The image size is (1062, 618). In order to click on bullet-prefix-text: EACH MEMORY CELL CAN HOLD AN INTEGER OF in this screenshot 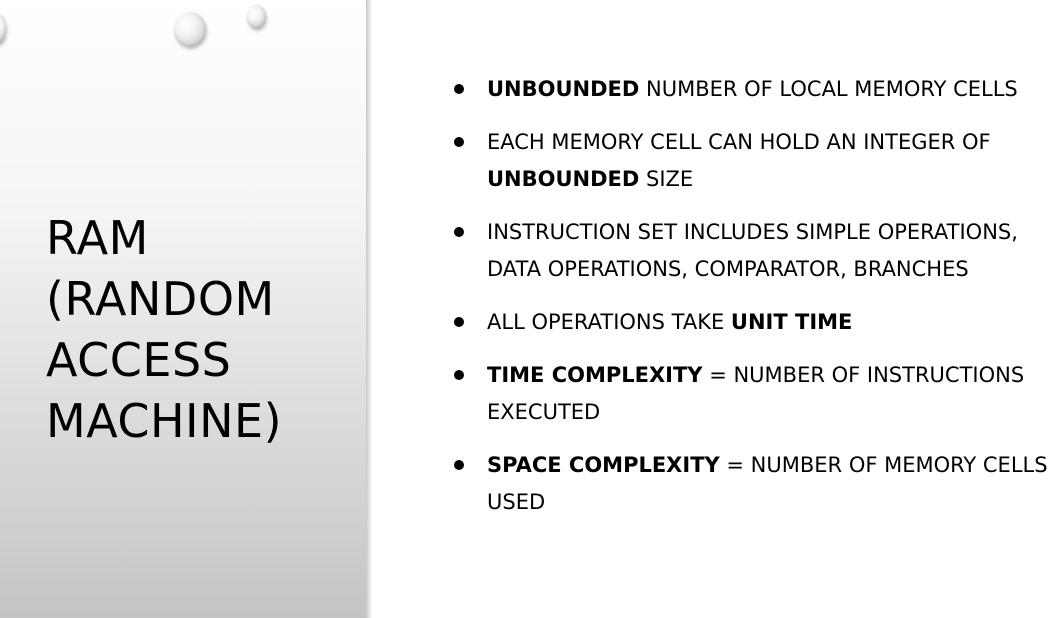, I will do `click(739, 142)`.